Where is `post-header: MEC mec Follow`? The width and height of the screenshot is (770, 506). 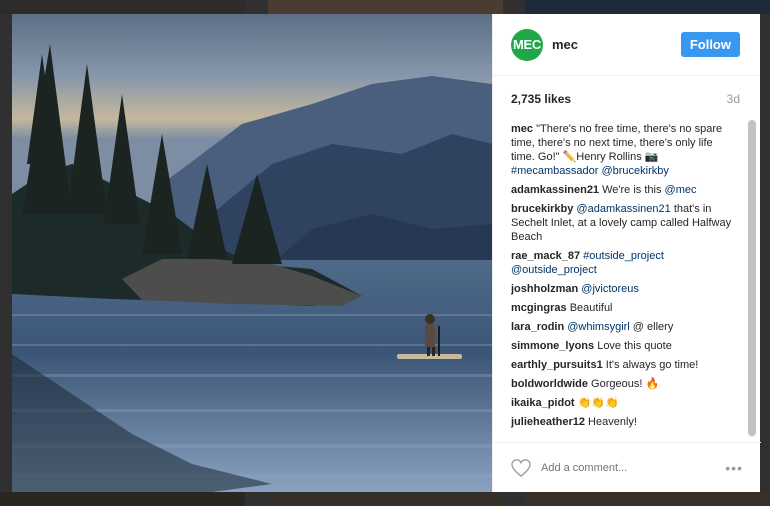 post-header: MEC mec Follow is located at coordinates (626, 45).